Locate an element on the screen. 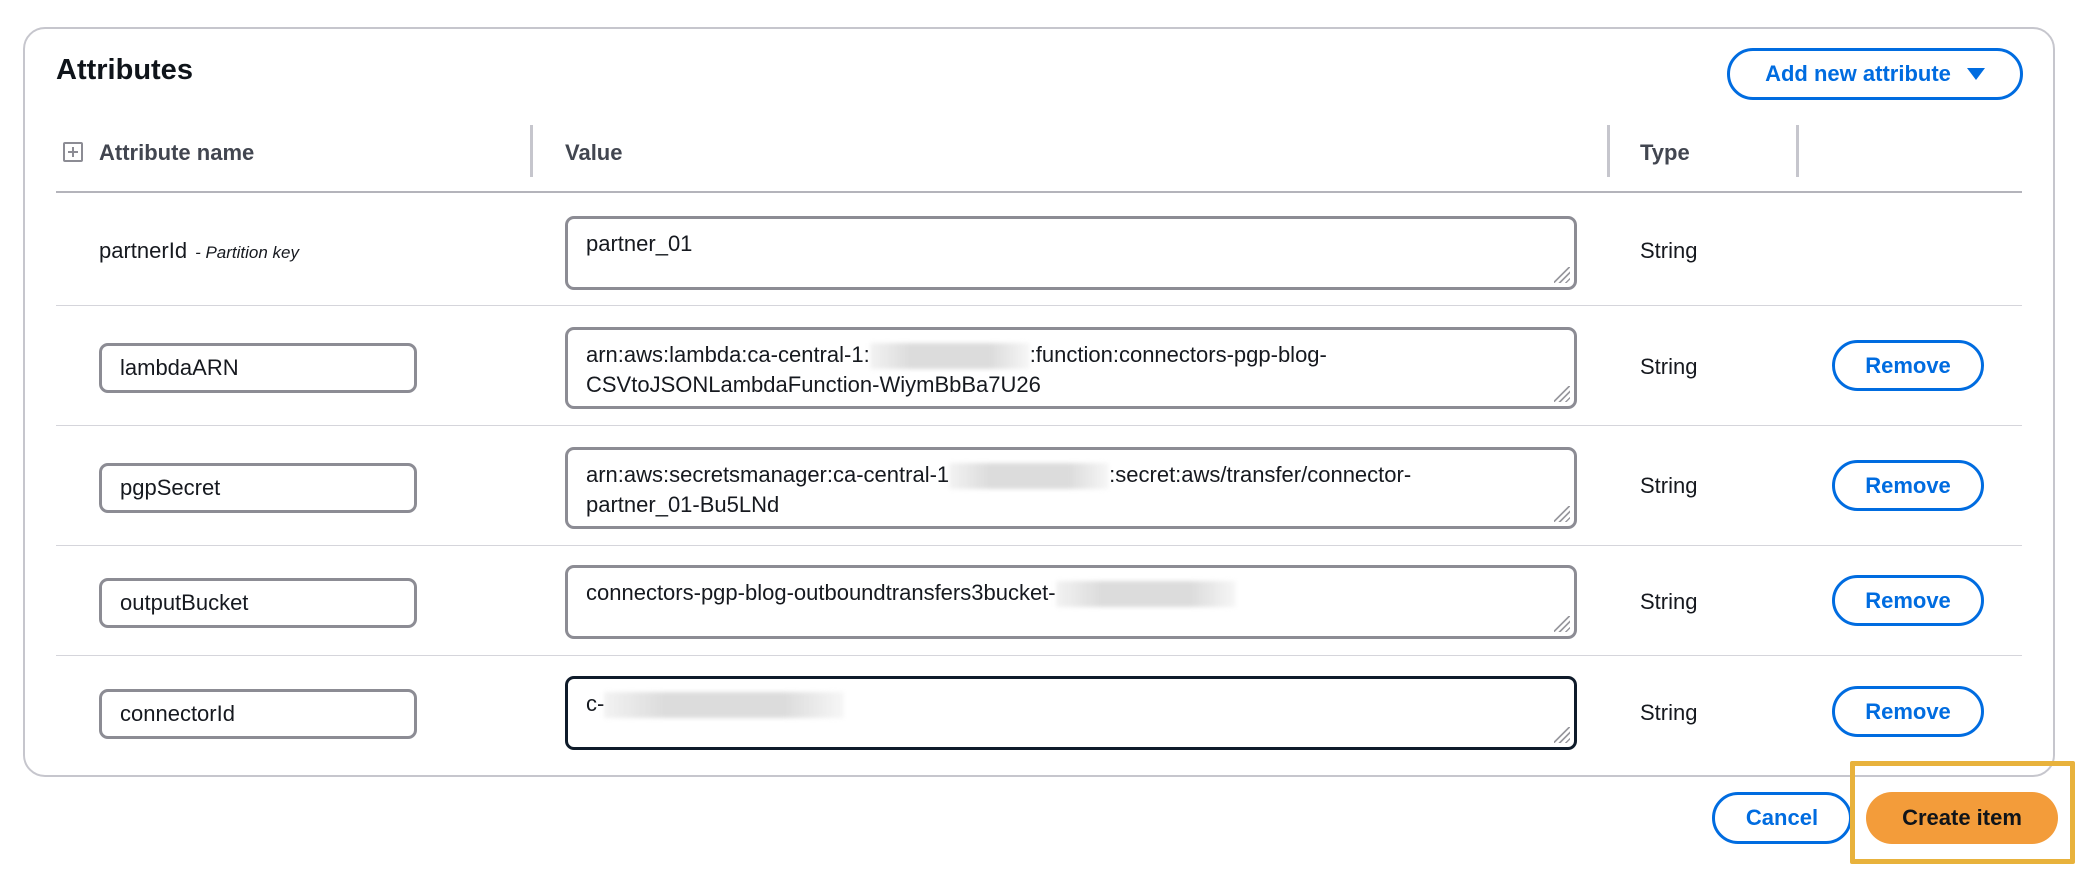 This screenshot has height=884, width=2086. section-title: Attributes is located at coordinates (124, 70).